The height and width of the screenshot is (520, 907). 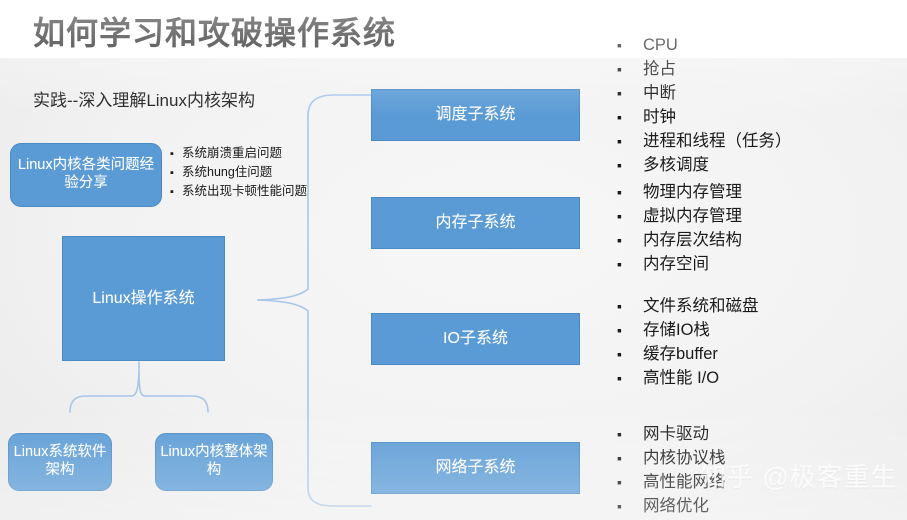 I want to click on list-item: ▪ 物理内存管理, so click(x=679, y=192).